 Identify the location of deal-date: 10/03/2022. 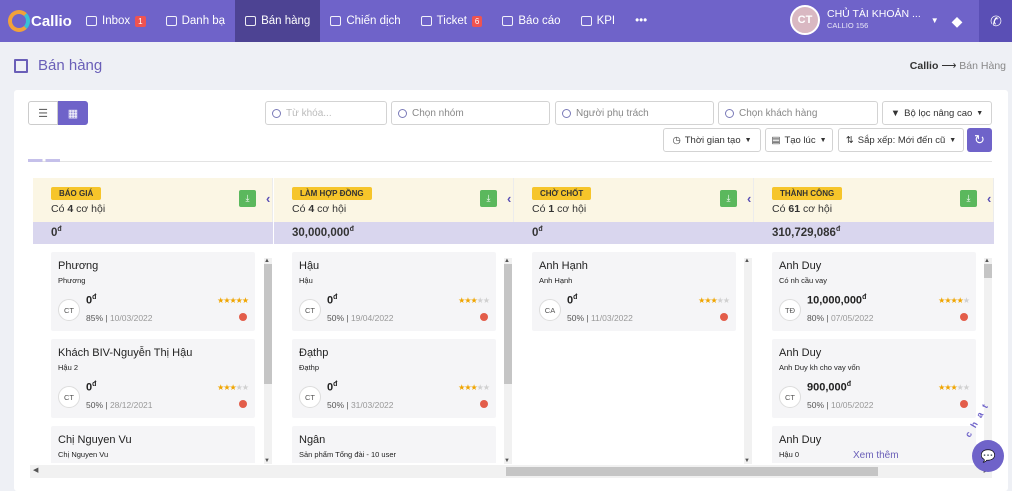
(131, 318).